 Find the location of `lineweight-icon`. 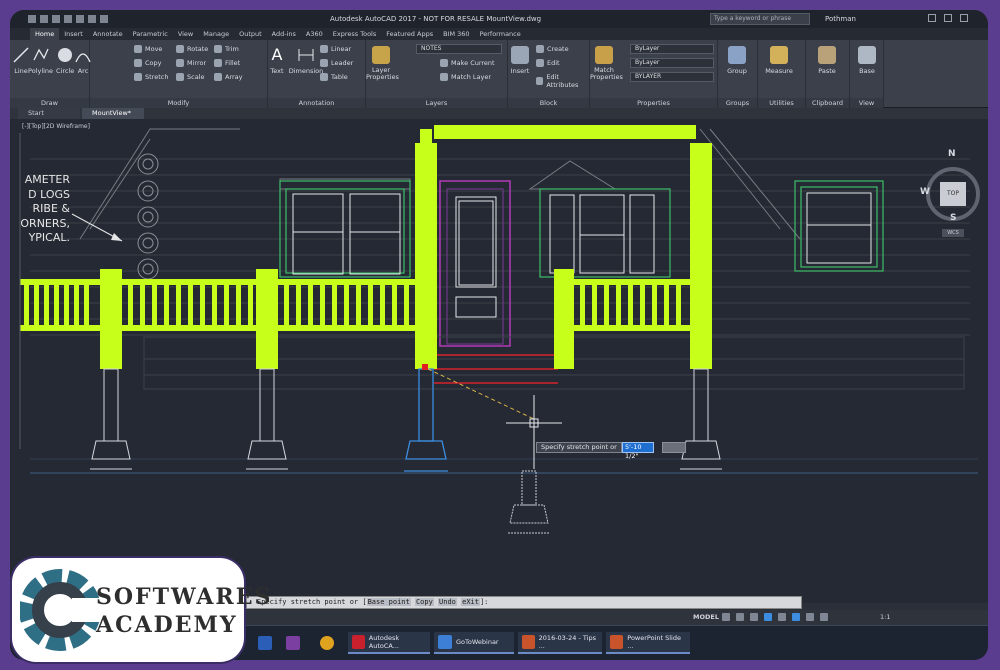

lineweight-icon is located at coordinates (810, 617).